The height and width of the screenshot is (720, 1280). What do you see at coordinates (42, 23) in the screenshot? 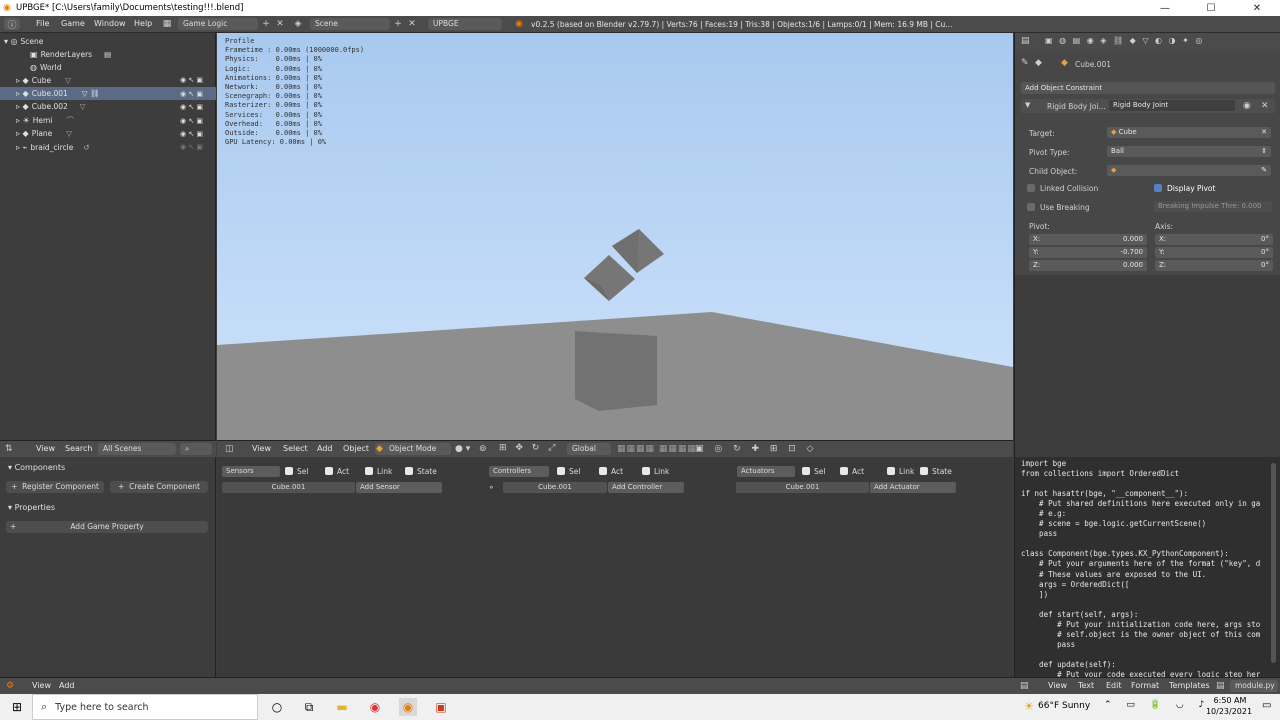
I see `menu-file: File` at bounding box center [42, 23].